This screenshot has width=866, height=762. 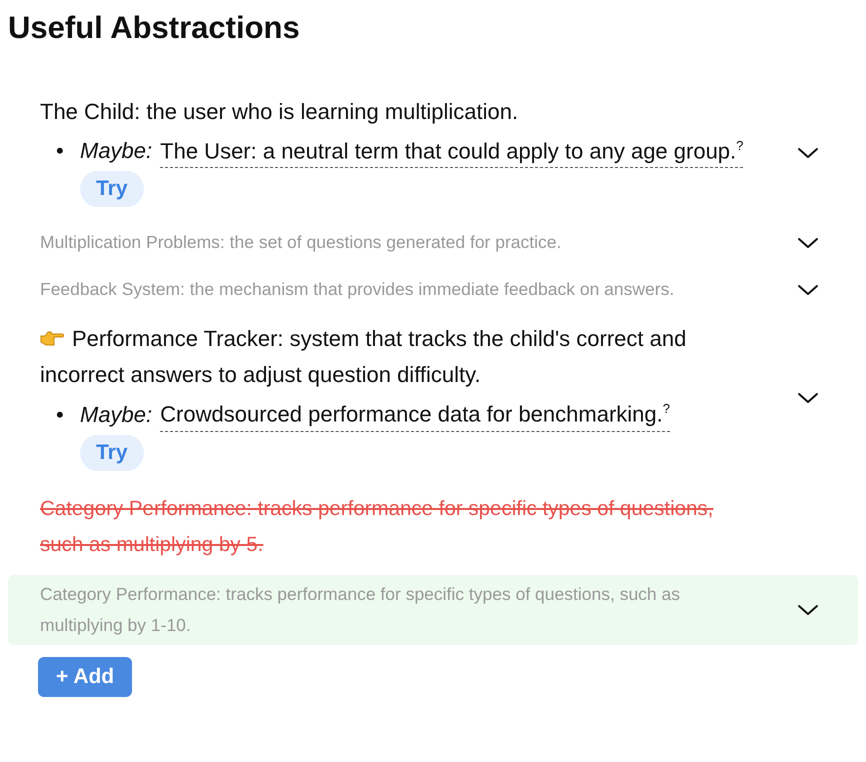 What do you see at coordinates (377, 527) in the screenshot?
I see `abstraction-text: Category Performance: tracks performance for specific types of questions, such as multiplying by 5.` at bounding box center [377, 527].